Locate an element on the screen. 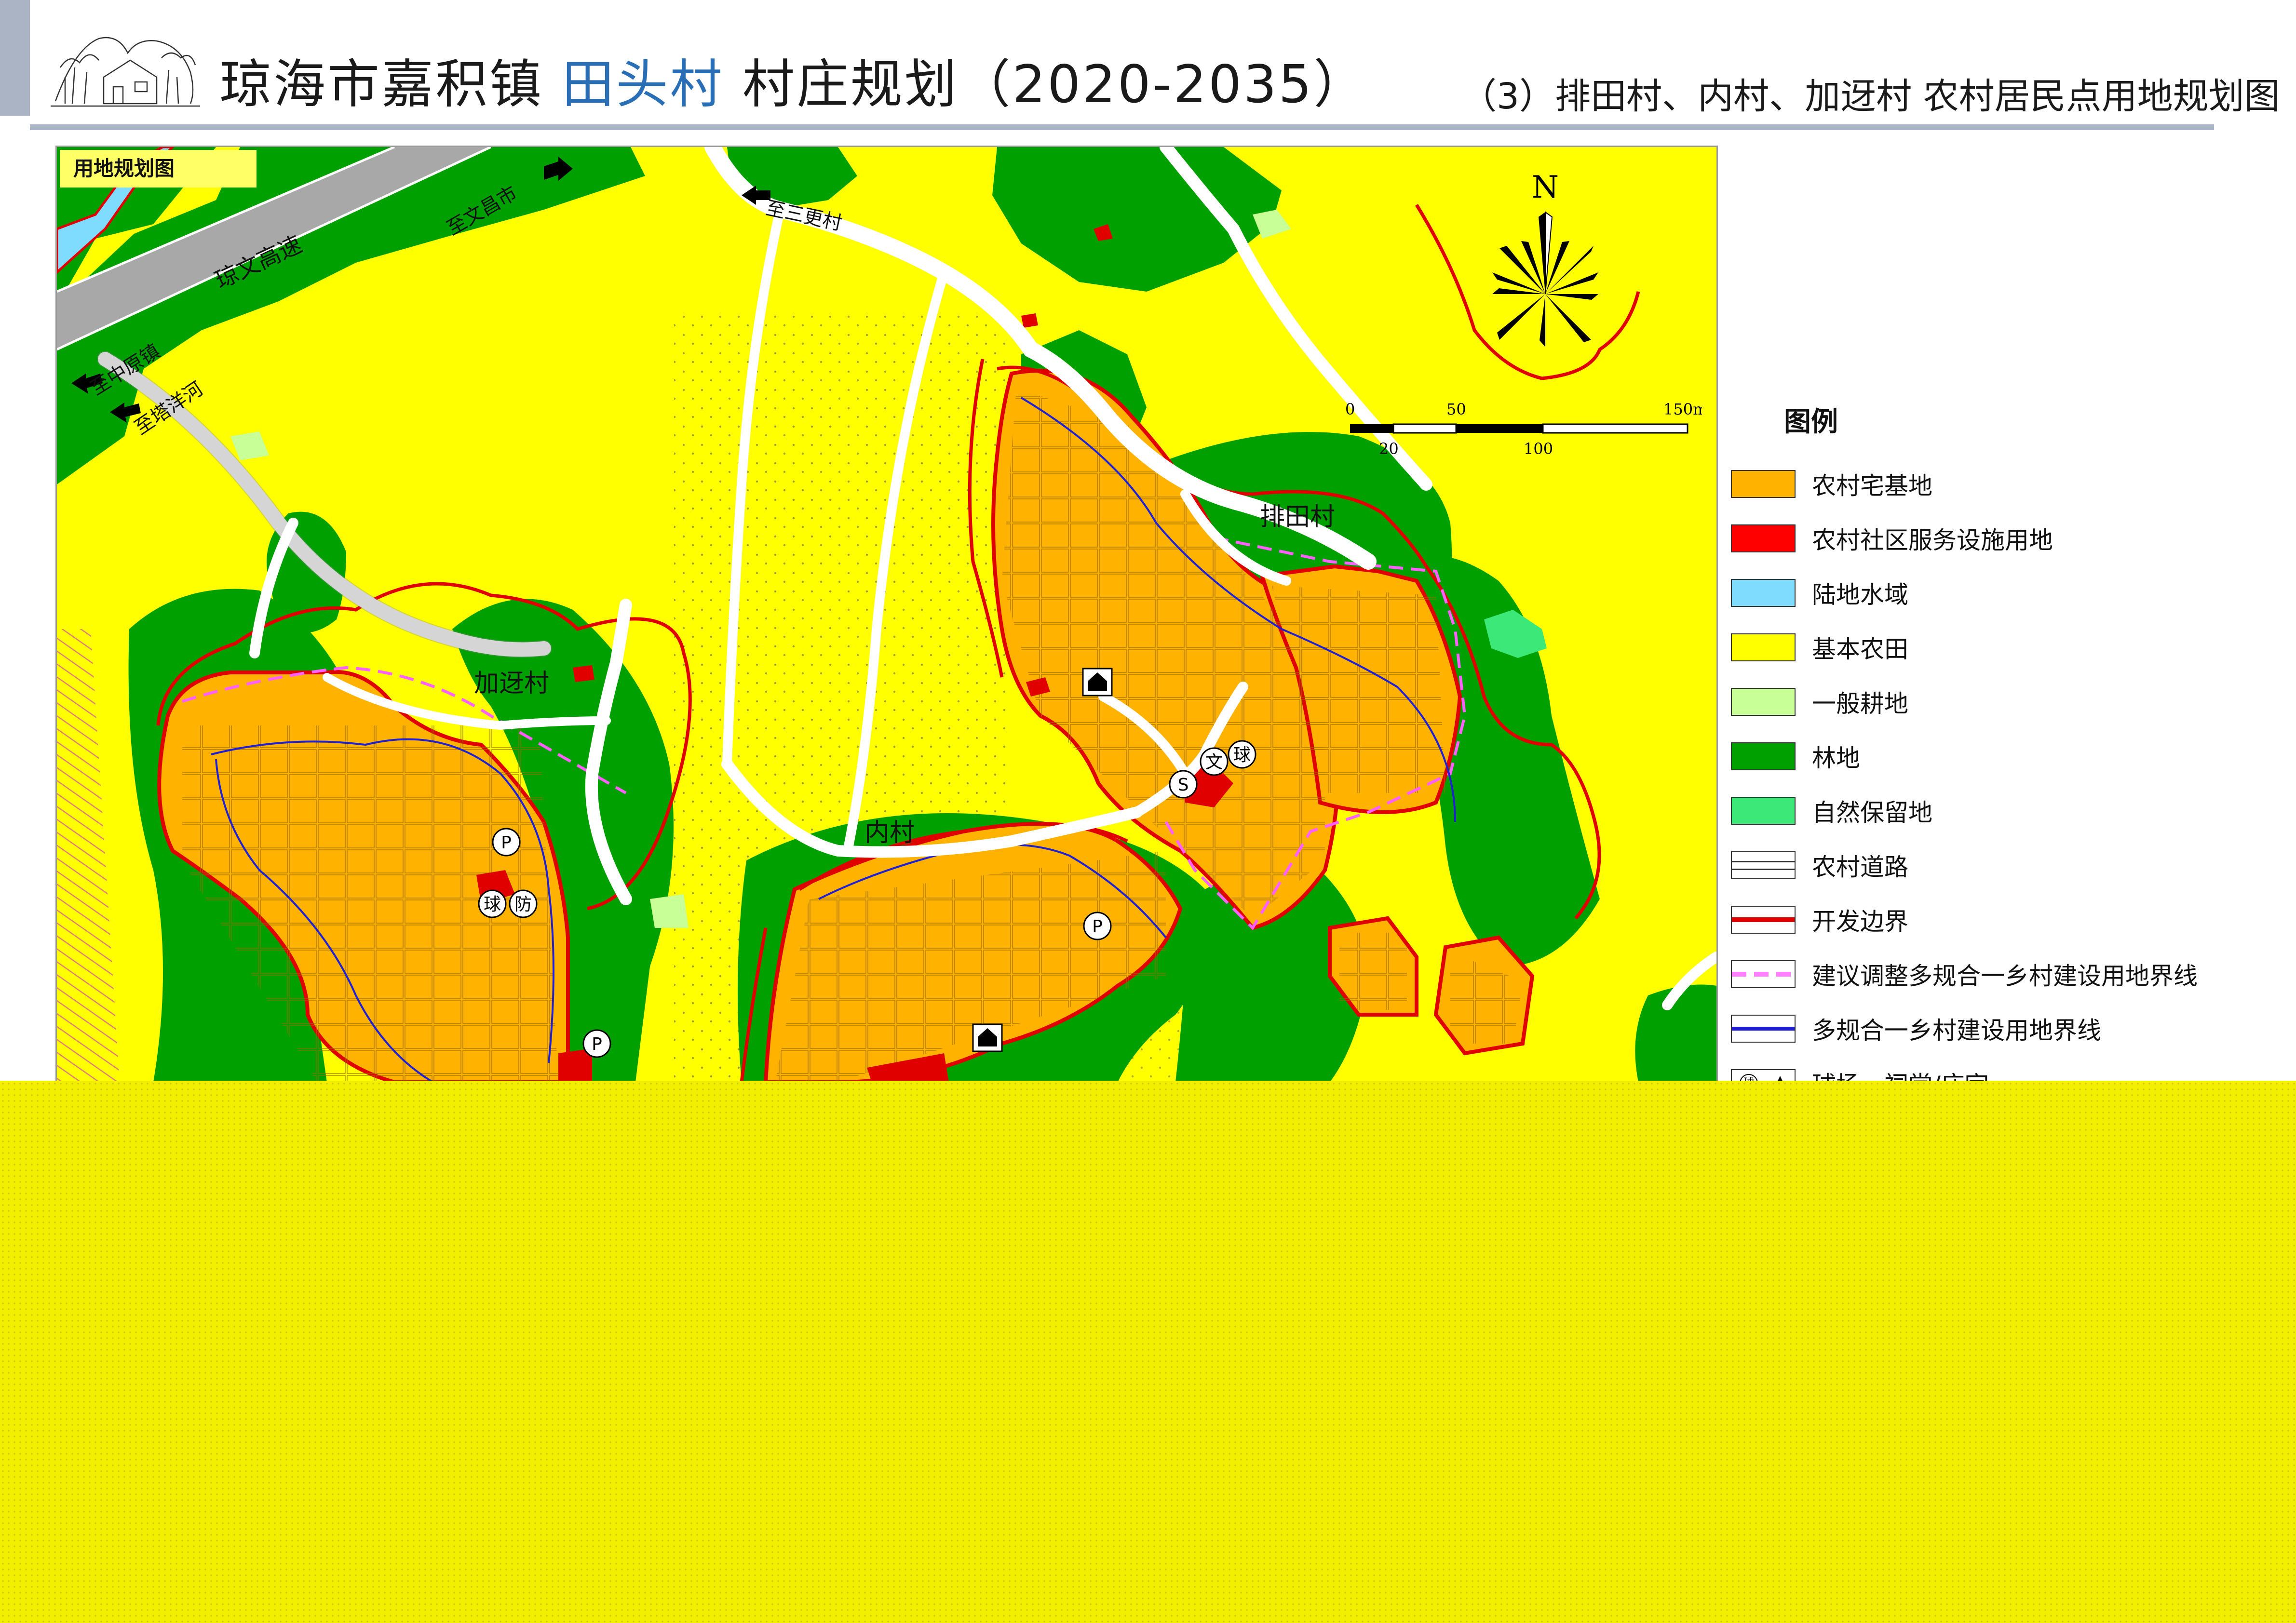  legend-label: 林地 is located at coordinates (1836, 758).